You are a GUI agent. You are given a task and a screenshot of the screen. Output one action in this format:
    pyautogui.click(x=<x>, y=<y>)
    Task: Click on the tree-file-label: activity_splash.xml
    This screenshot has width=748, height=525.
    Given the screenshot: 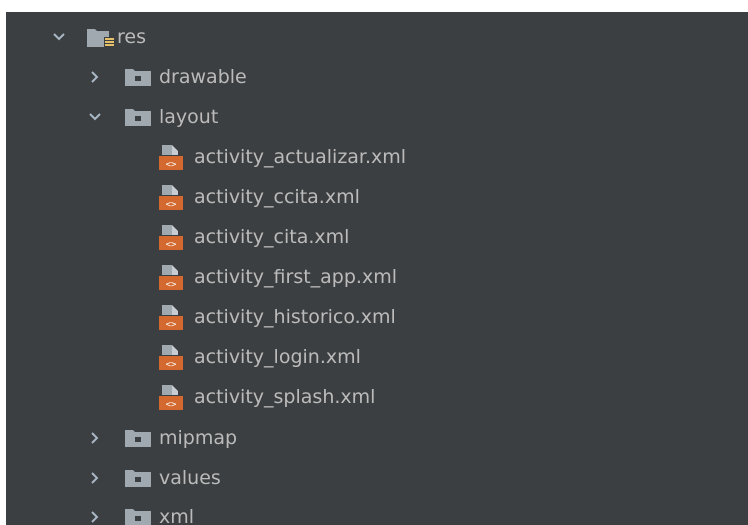 What is the action you would take?
    pyautogui.click(x=285, y=397)
    